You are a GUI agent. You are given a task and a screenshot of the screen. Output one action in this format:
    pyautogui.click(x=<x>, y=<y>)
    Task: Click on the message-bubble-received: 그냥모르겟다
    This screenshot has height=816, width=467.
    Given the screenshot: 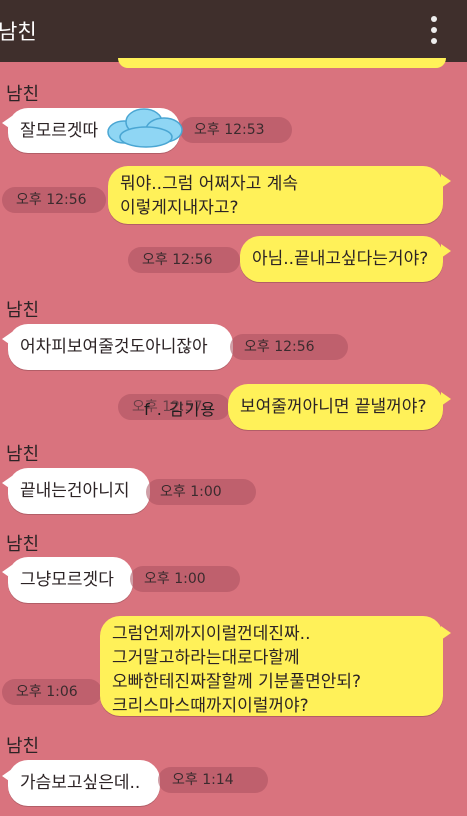 What is the action you would take?
    pyautogui.click(x=70, y=580)
    